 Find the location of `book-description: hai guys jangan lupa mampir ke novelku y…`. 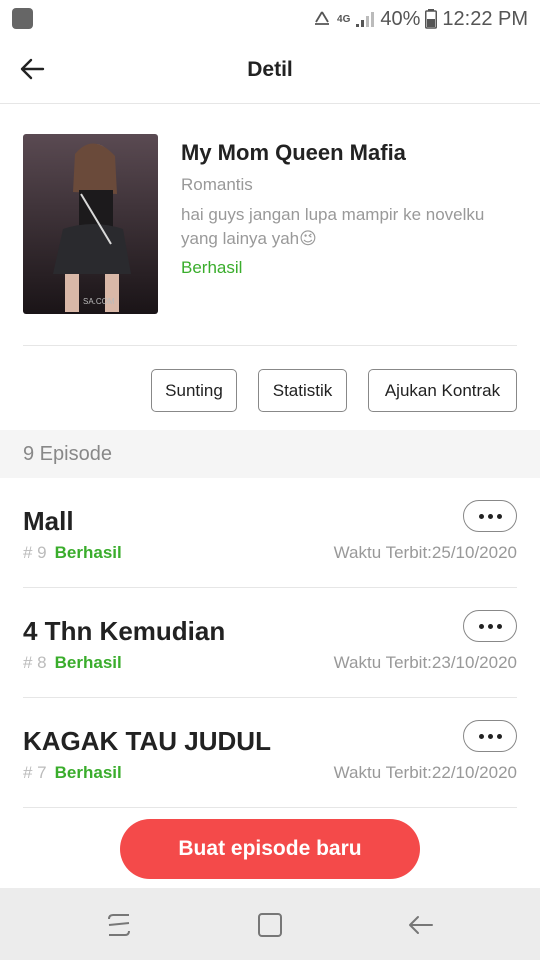

book-description: hai guys jangan lupa mampir ke novelku y… is located at coordinates (333, 226).